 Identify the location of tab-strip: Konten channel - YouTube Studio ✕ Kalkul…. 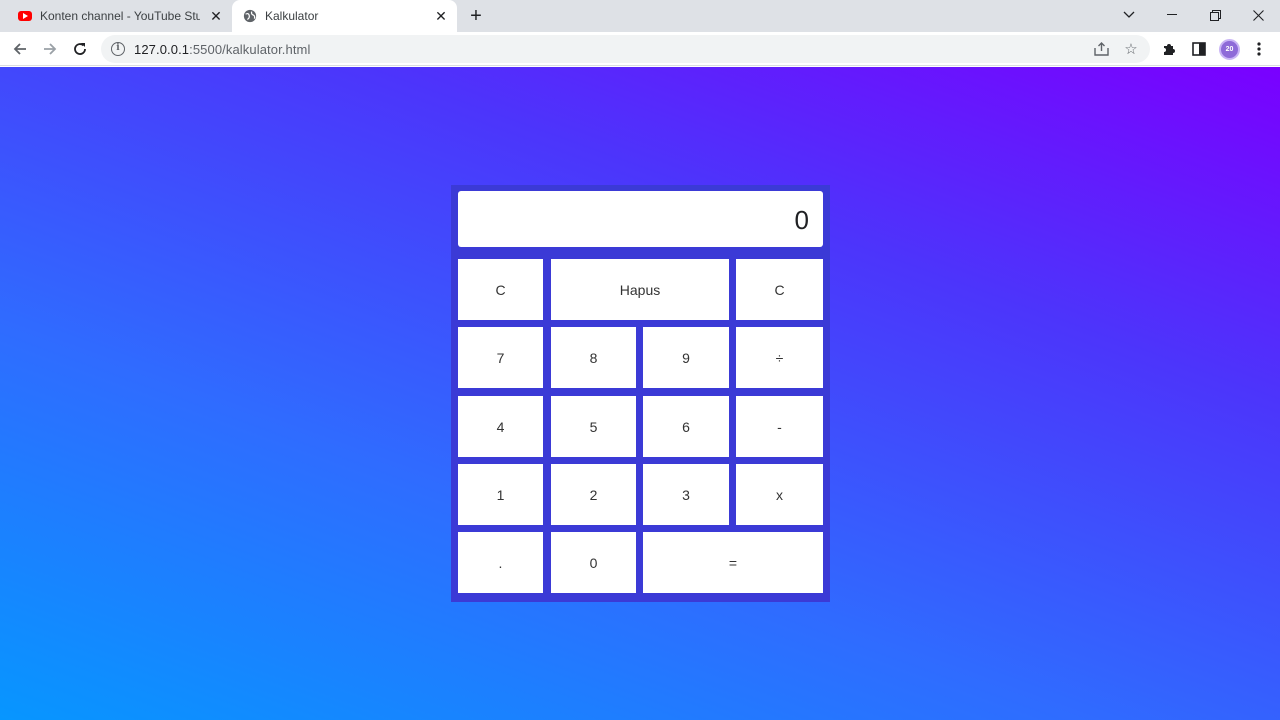
(640, 16).